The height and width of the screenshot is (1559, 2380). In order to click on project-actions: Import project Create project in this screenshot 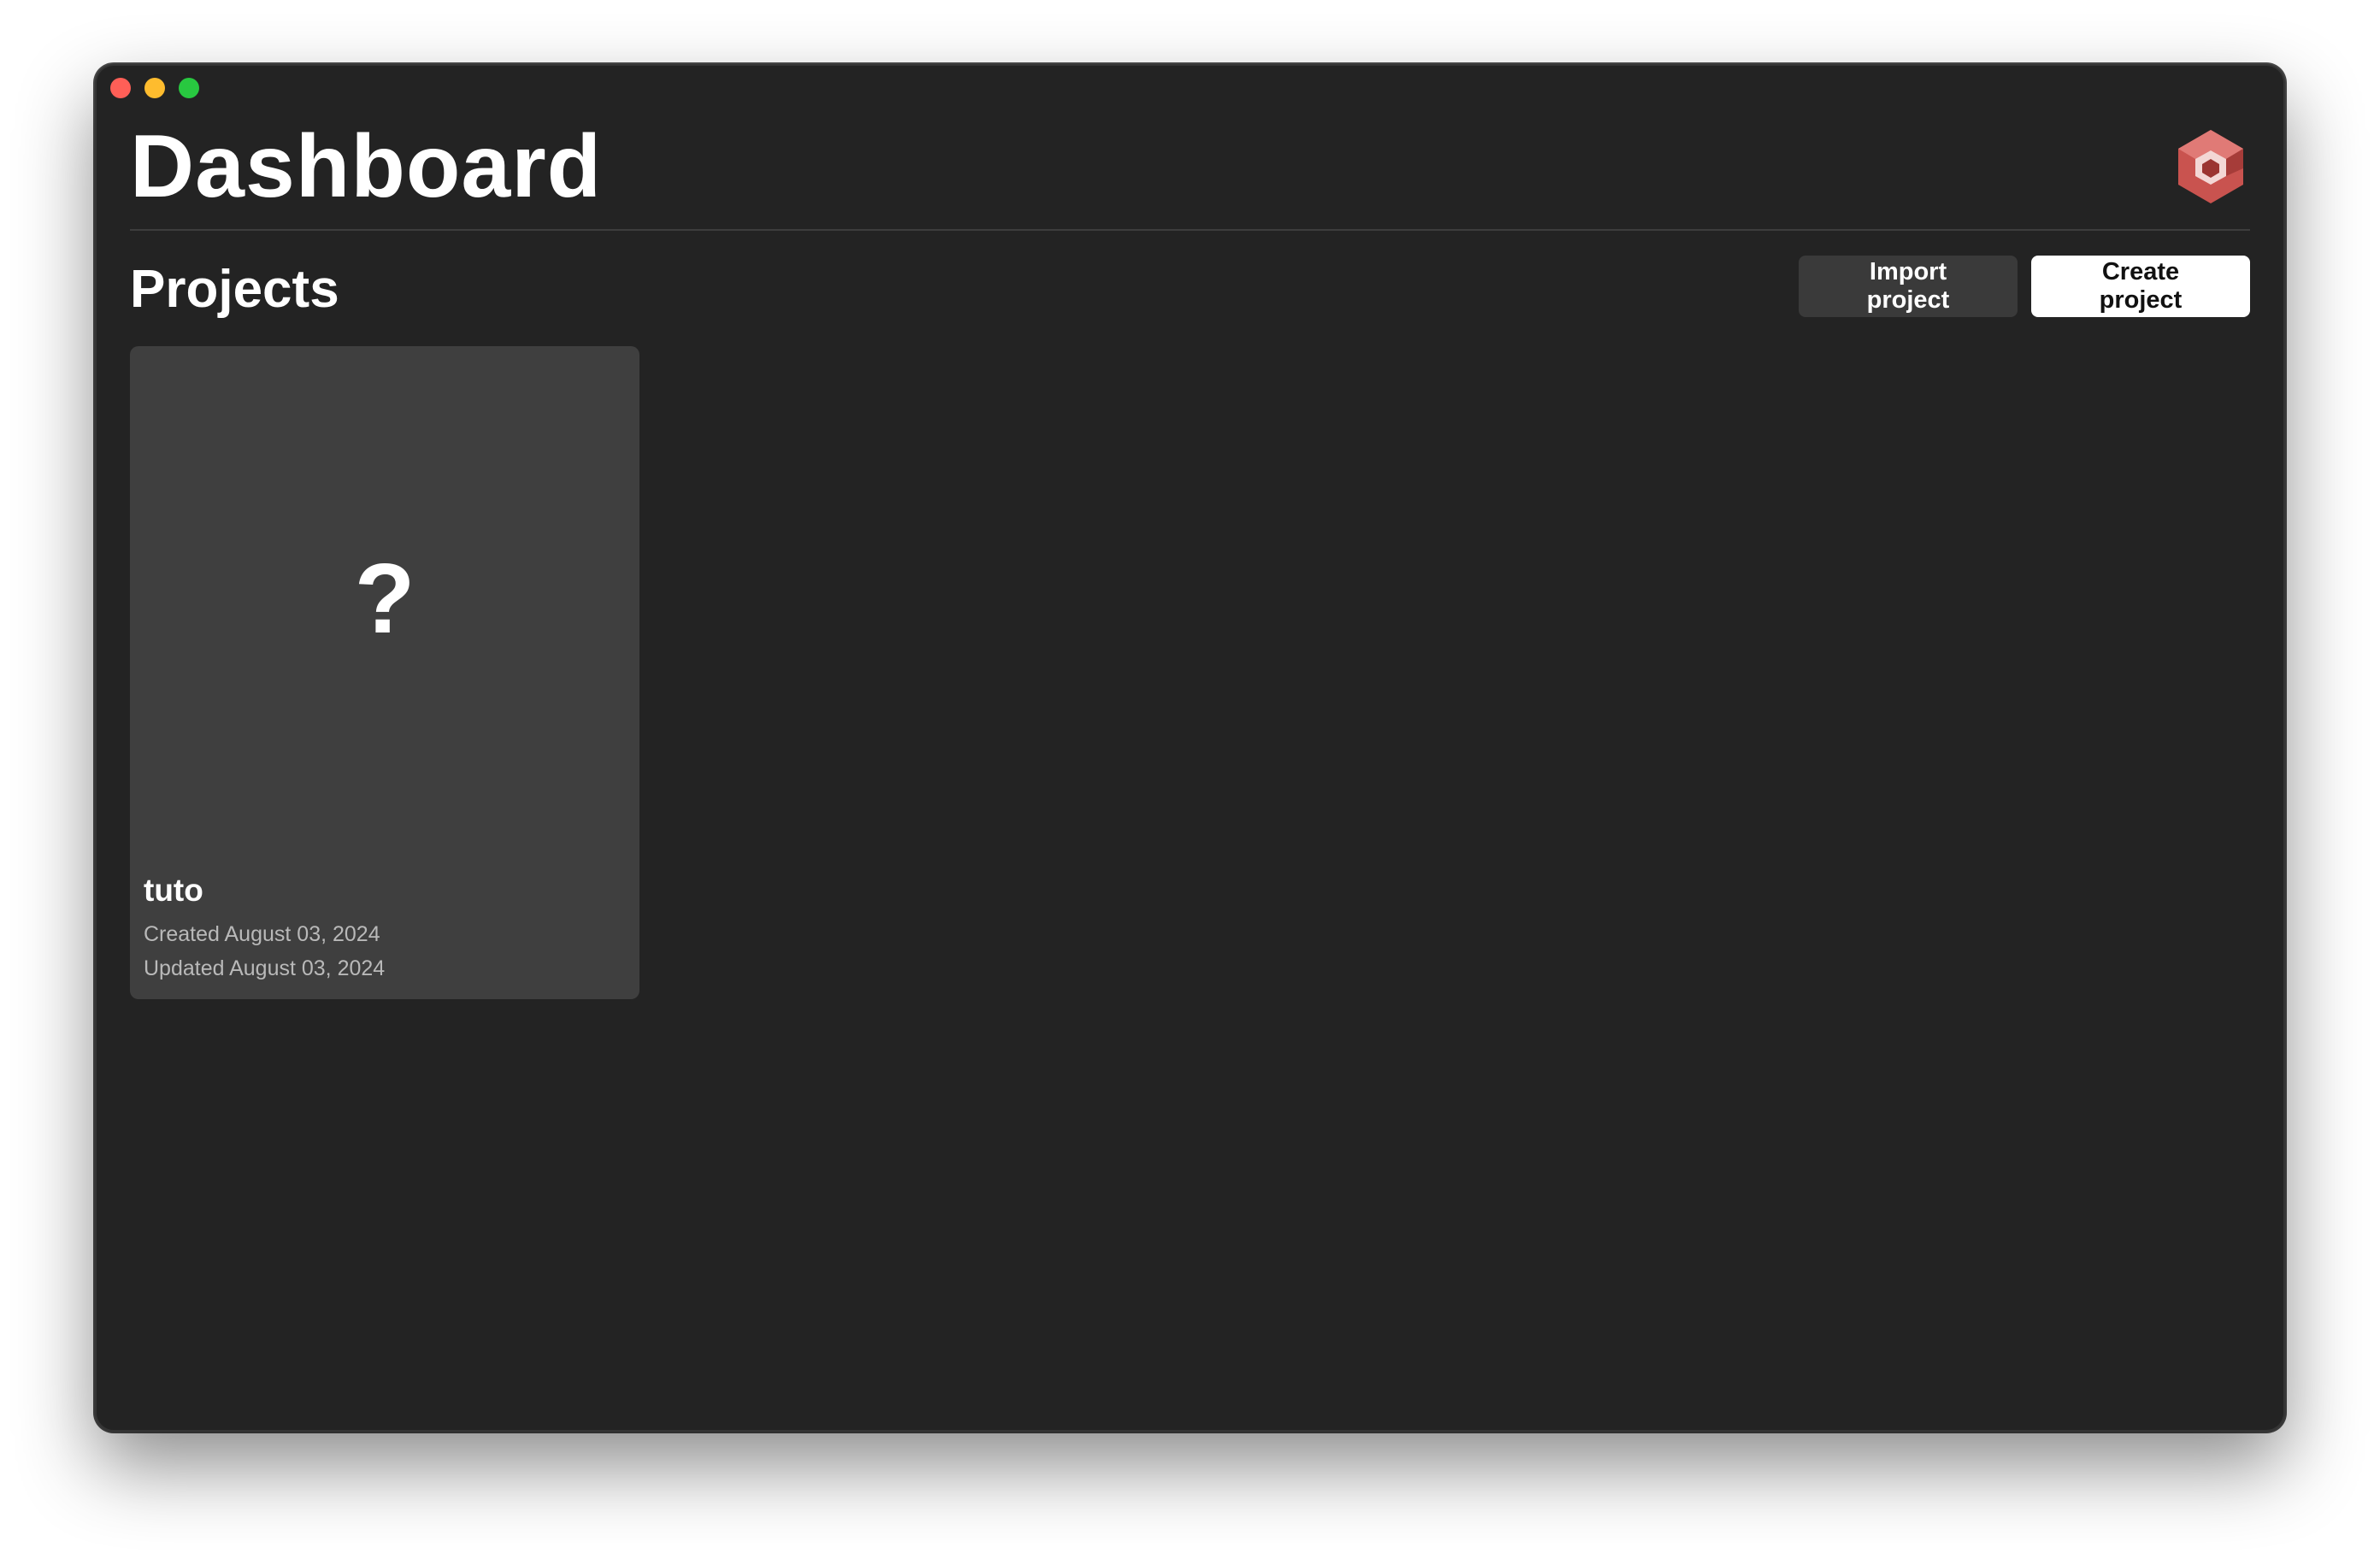, I will do `click(2025, 287)`.